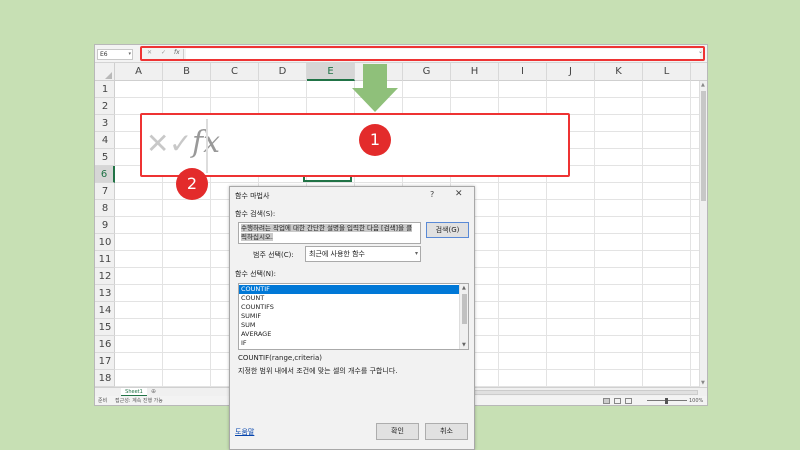 The height and width of the screenshot is (450, 800). What do you see at coordinates (105, 378) in the screenshot?
I see `row-header-18: 18` at bounding box center [105, 378].